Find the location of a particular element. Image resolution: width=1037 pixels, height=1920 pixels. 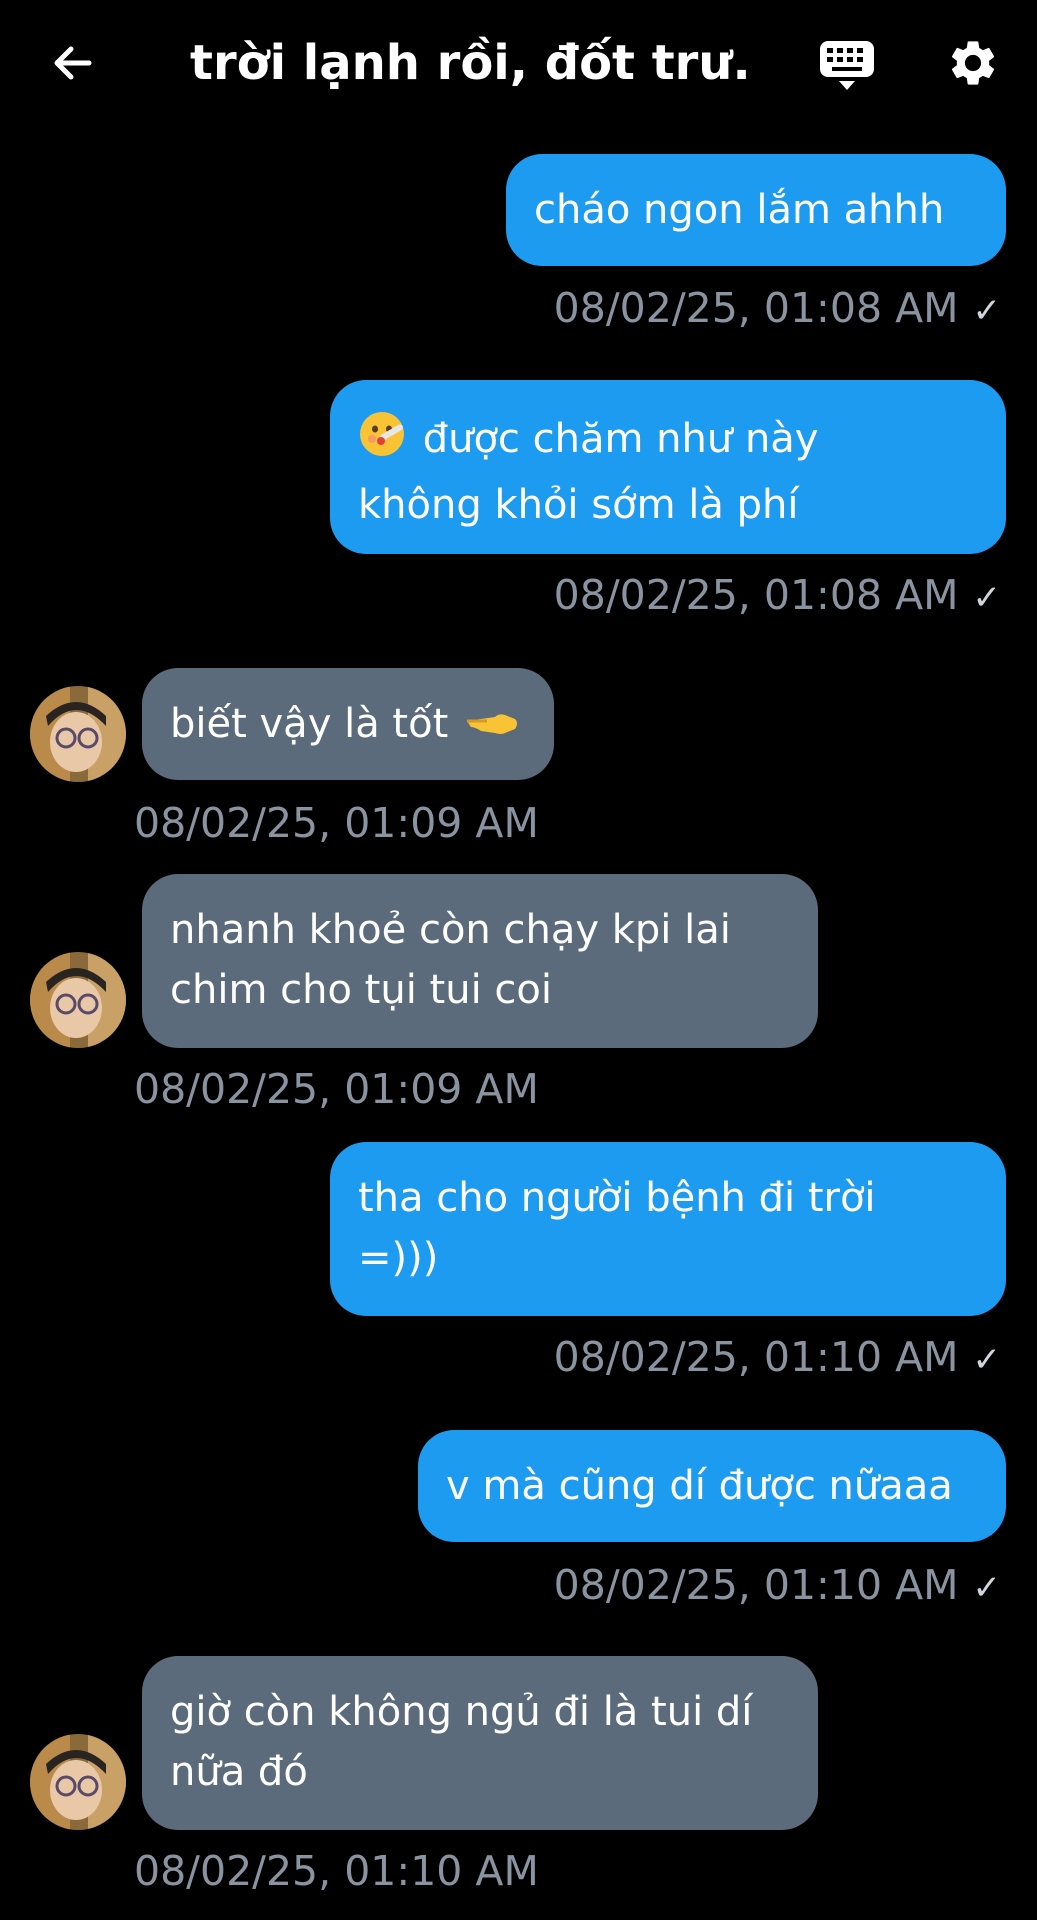

message-text-line: không khỏi sớm là phí is located at coordinates (578, 505).